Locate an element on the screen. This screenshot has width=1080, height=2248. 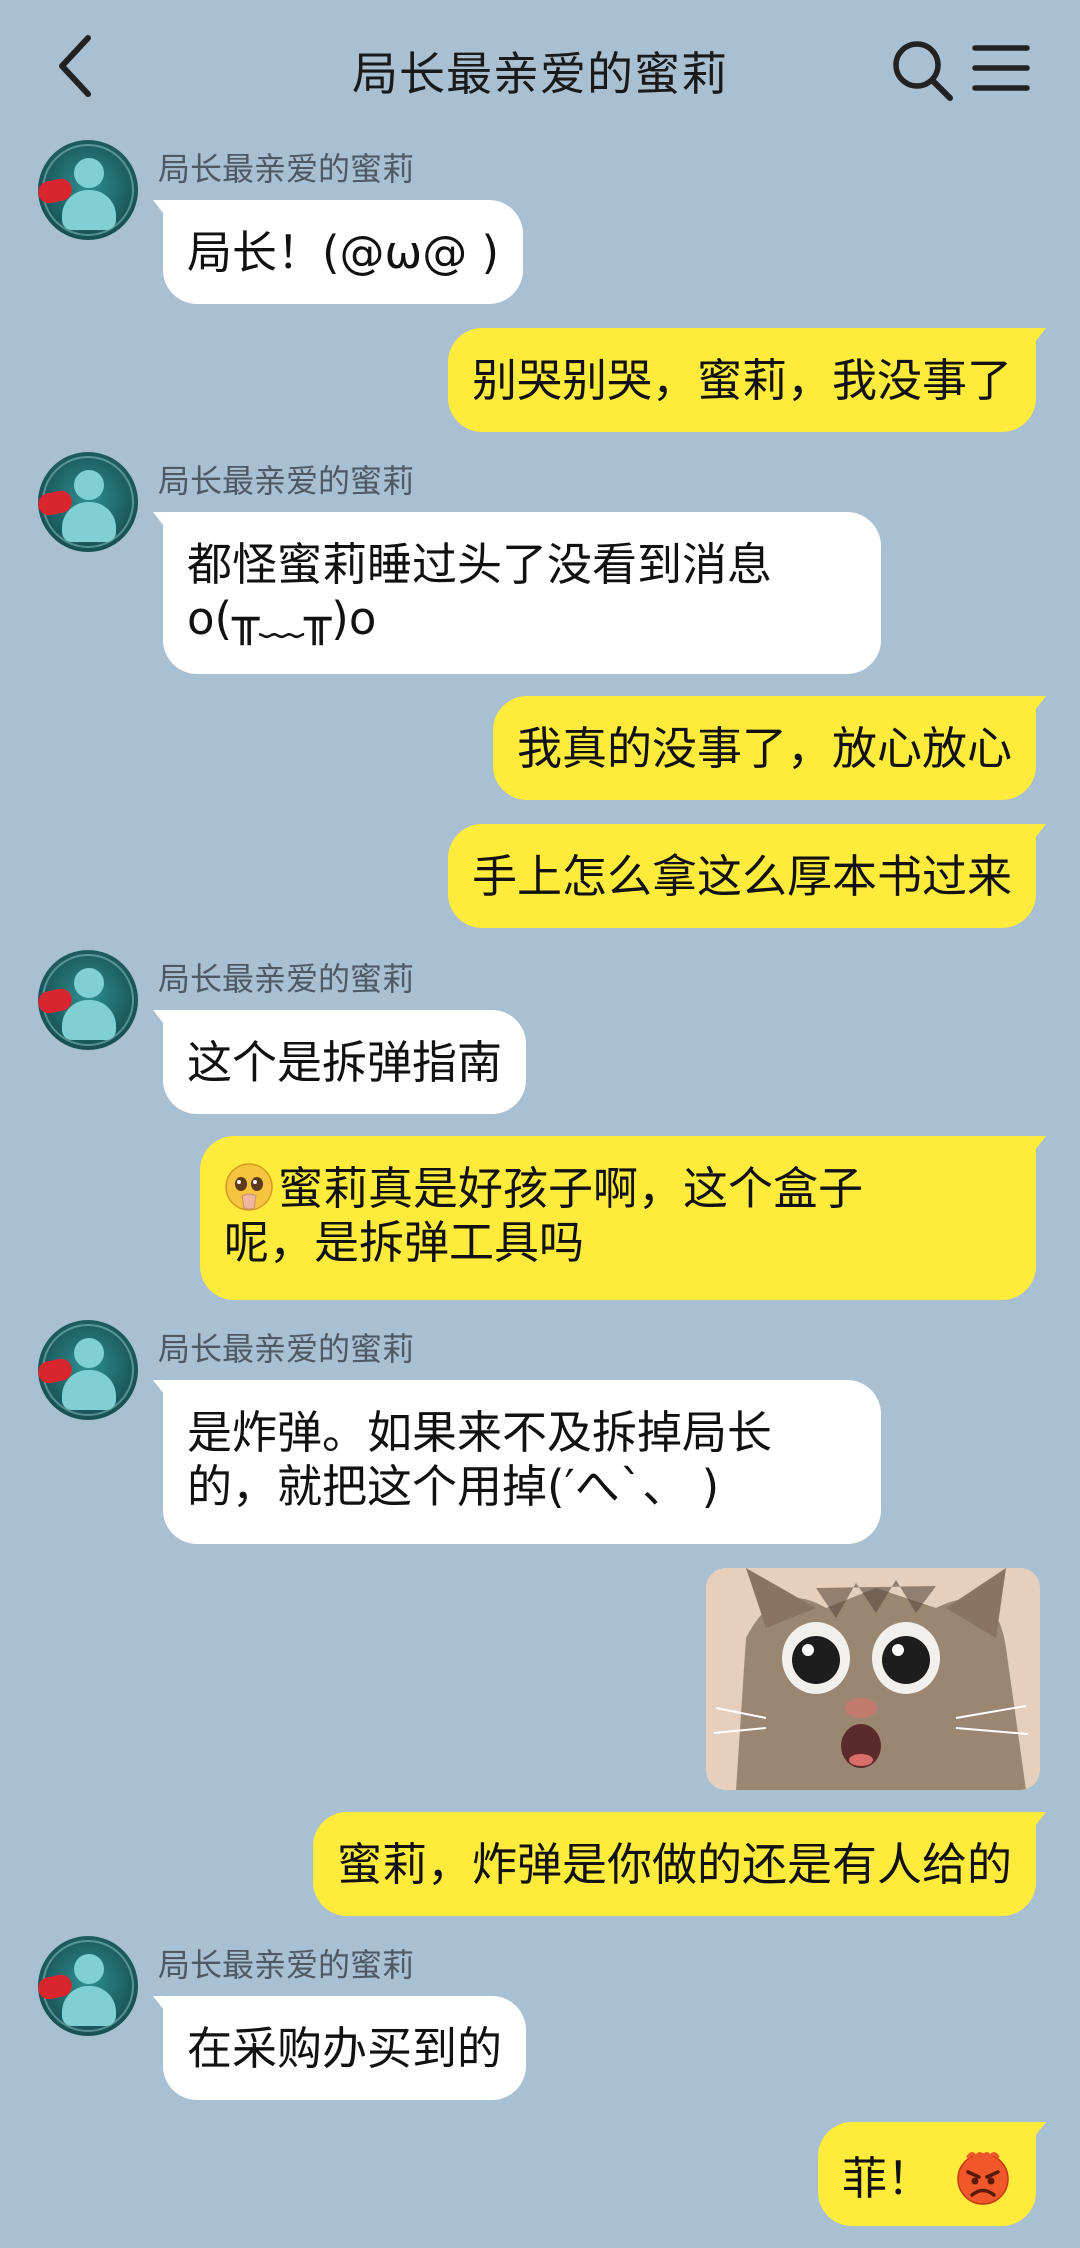
menu-button is located at coordinates (1001, 68).